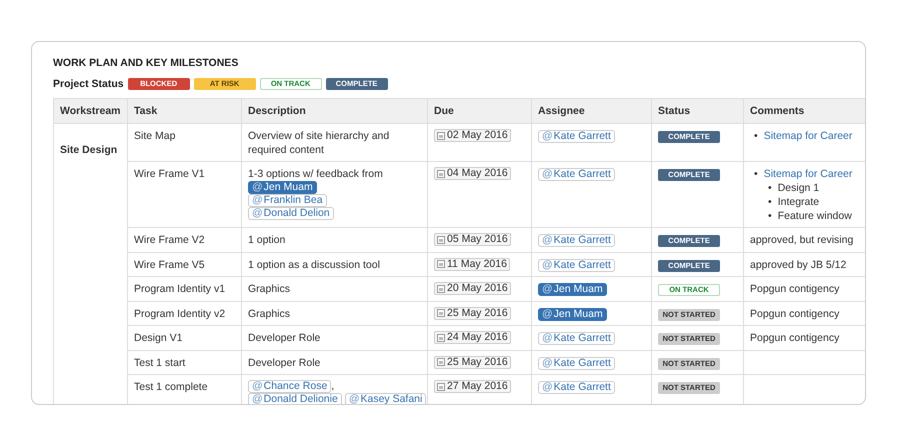 The image size is (897, 447). I want to click on task-cell: Program Identity v1, so click(185, 288).